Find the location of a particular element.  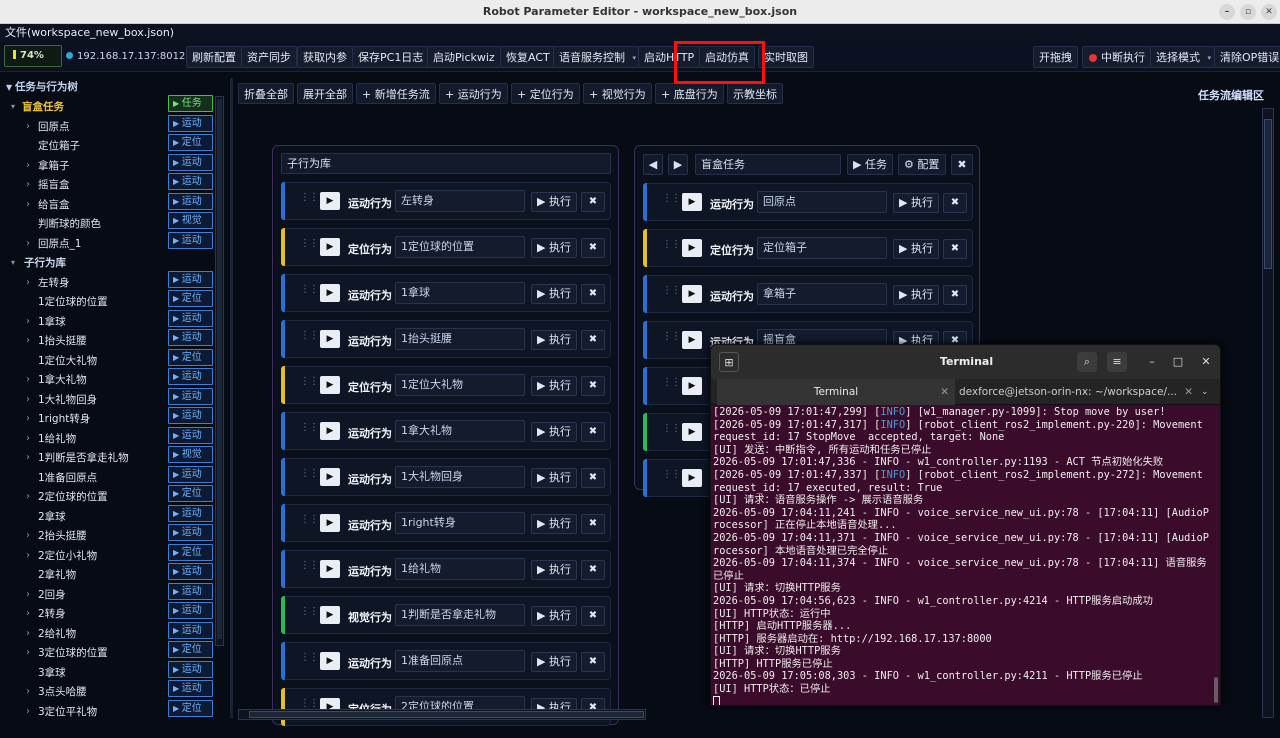

save-pc1-log-button: 保存PC1日志 is located at coordinates (391, 57).